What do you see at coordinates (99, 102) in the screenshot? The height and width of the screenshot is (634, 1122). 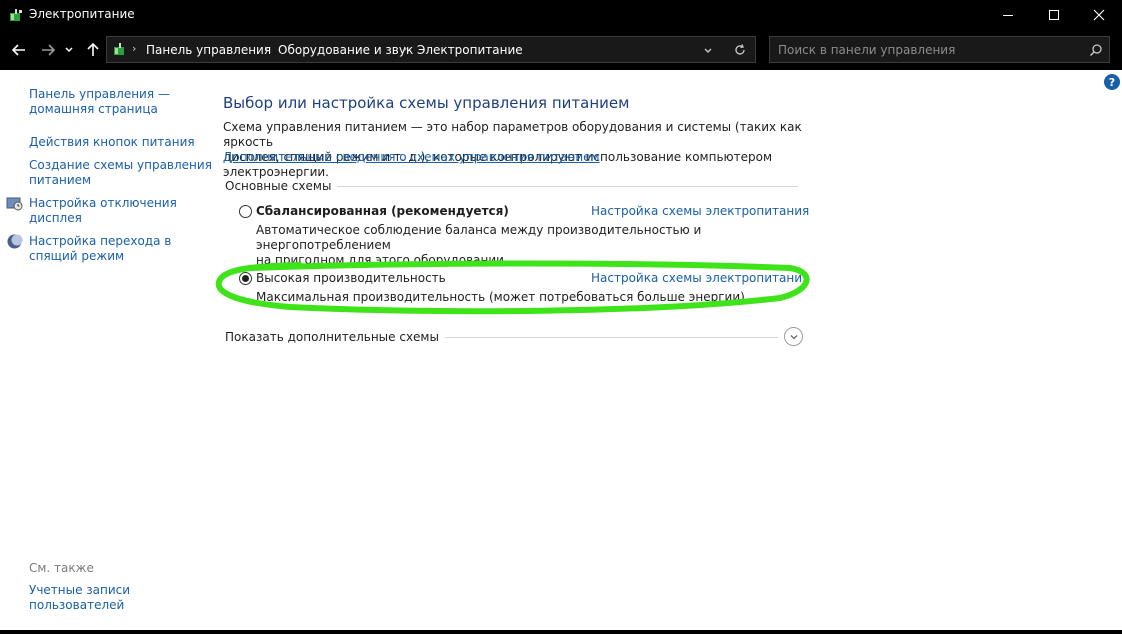 I see `sidebar-home-link: Панель управления — домашняя страница` at bounding box center [99, 102].